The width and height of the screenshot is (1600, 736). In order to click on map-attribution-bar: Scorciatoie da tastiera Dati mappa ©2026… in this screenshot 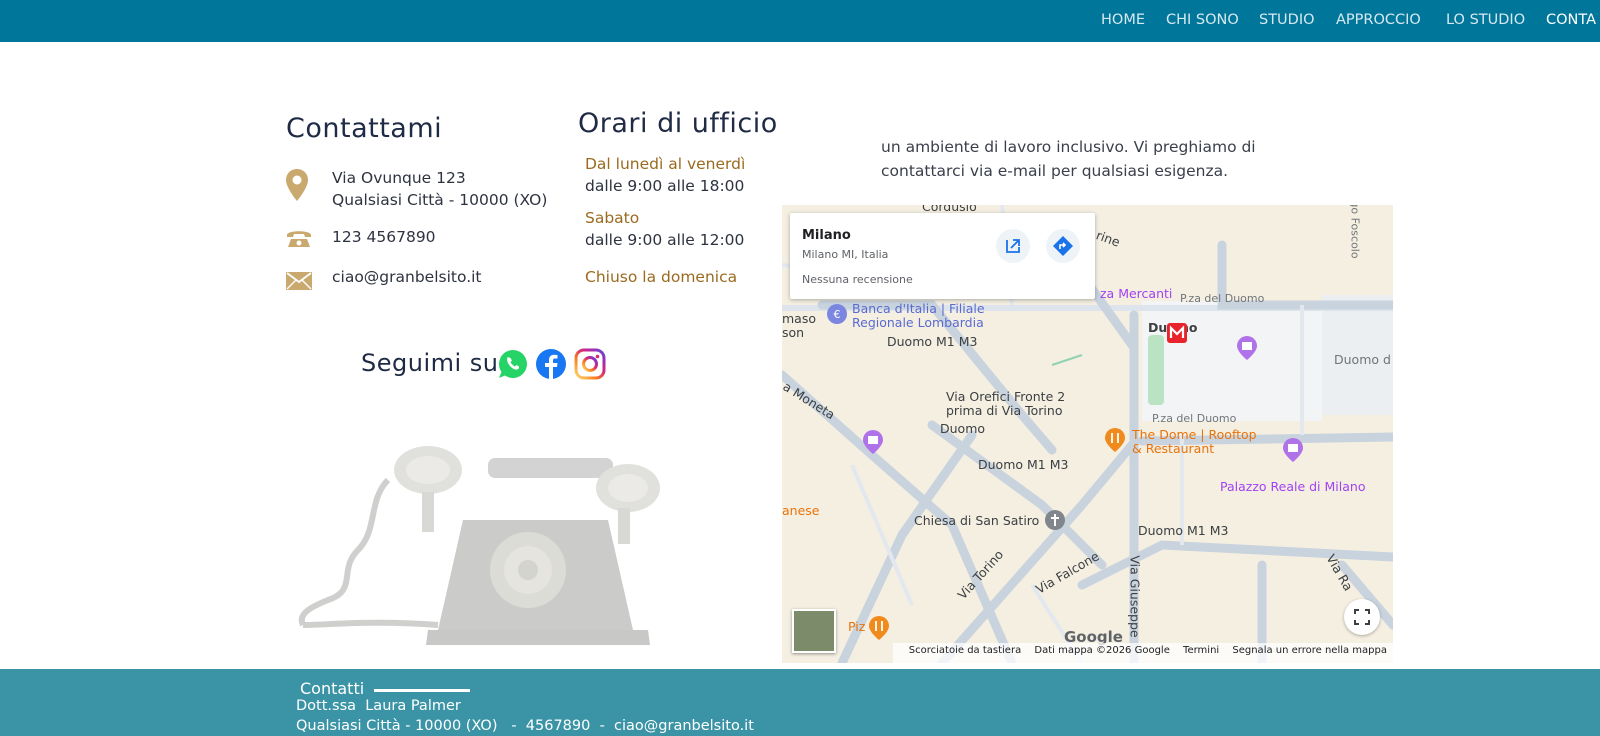, I will do `click(1142, 653)`.